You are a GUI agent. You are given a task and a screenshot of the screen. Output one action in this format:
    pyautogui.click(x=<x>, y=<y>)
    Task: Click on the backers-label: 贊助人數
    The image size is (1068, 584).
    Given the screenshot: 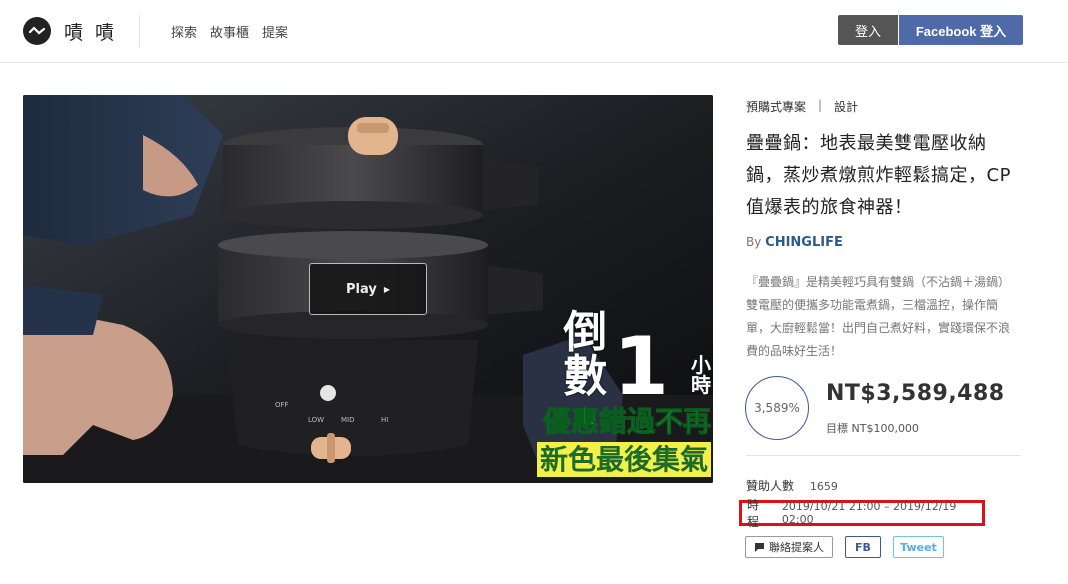 What is the action you would take?
    pyautogui.click(x=770, y=486)
    